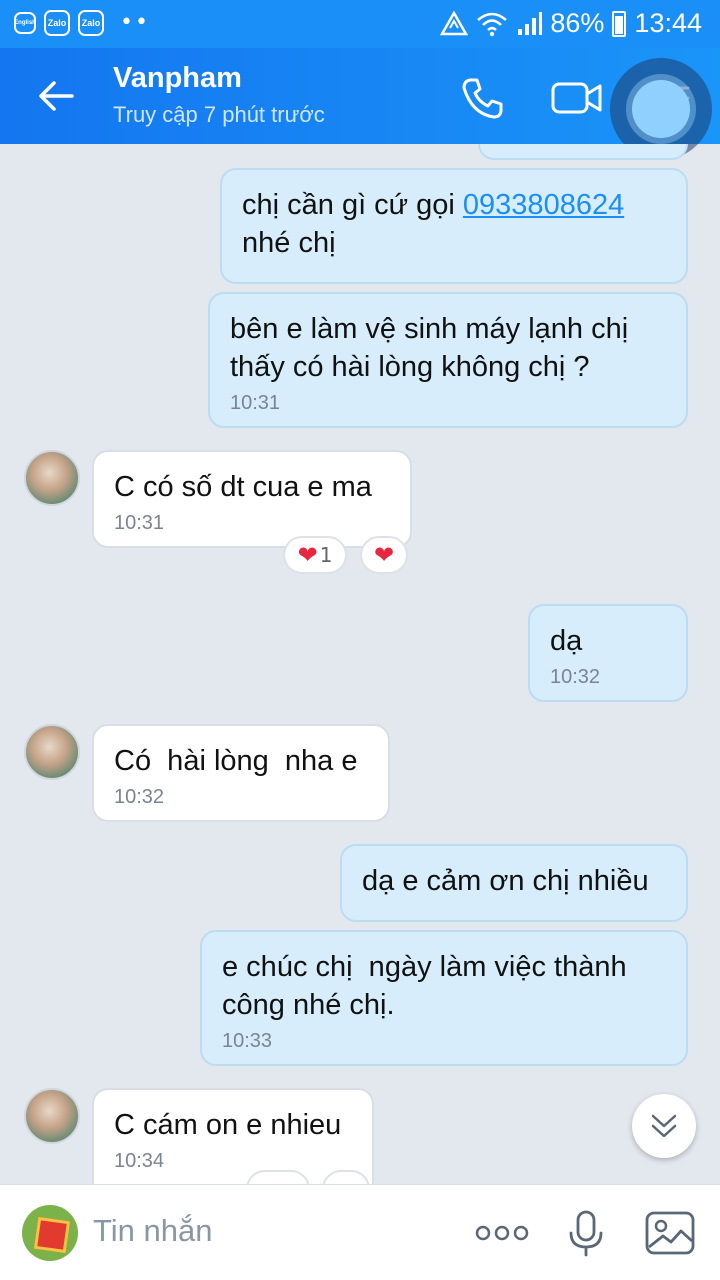  I want to click on message-text: dạ e cảm ơn chị nhiều, so click(505, 881).